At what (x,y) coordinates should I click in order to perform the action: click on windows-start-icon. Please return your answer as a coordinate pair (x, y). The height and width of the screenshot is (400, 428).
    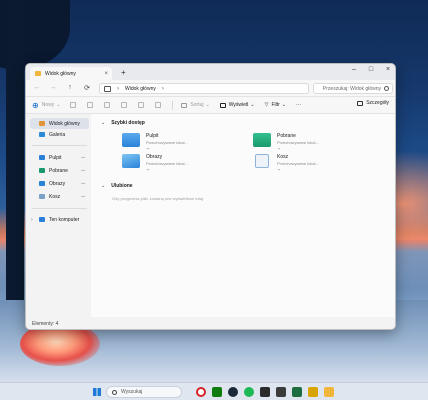
    Looking at the image, I should click on (97, 392).